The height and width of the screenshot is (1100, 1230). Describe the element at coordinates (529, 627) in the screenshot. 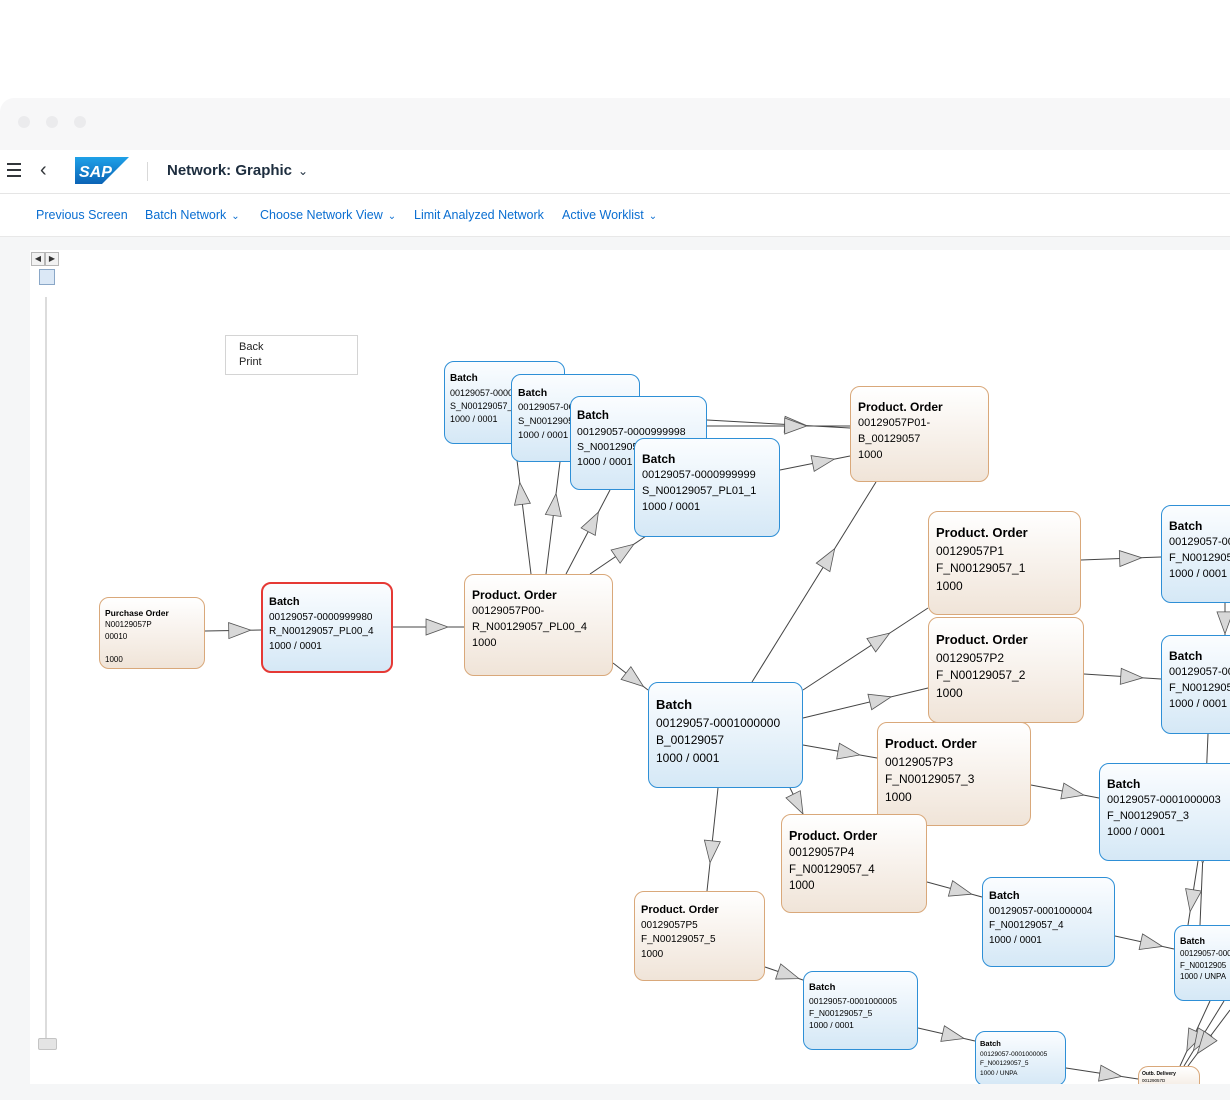

I see `node-line: R_N00129057_PL00_4` at that location.